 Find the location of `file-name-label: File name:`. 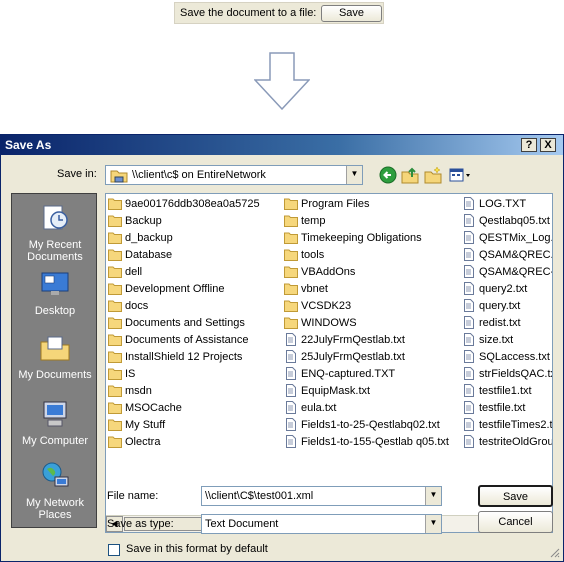

file-name-label: File name: is located at coordinates (133, 496).